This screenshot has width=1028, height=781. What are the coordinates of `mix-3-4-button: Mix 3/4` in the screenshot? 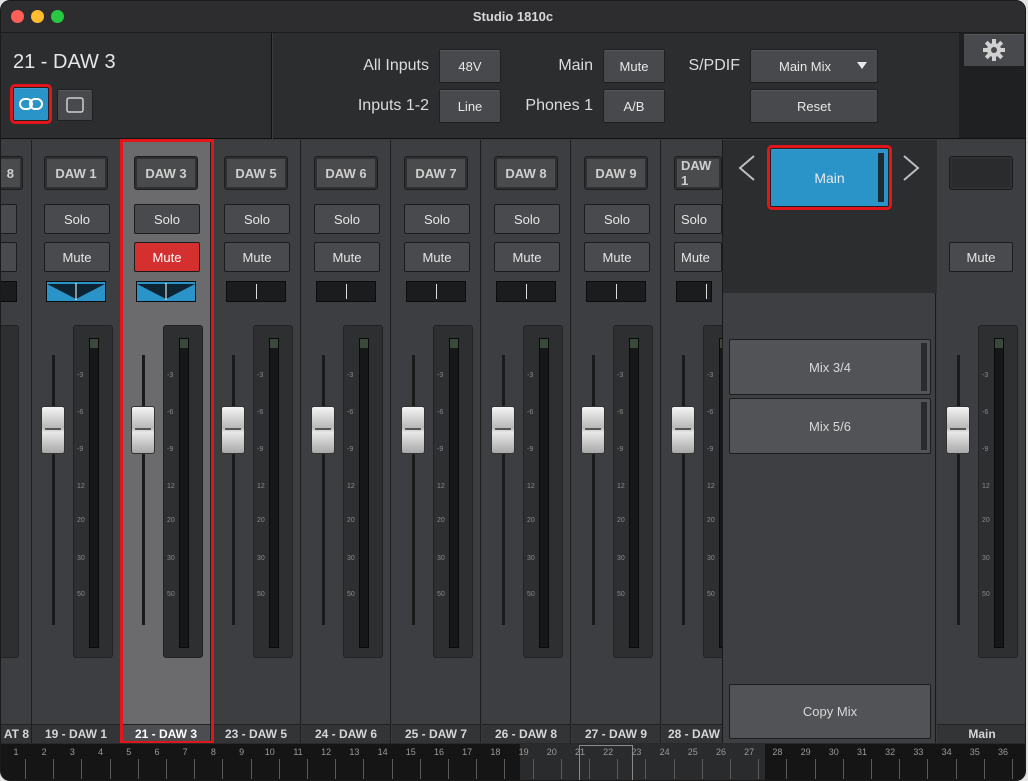 It's located at (830, 367).